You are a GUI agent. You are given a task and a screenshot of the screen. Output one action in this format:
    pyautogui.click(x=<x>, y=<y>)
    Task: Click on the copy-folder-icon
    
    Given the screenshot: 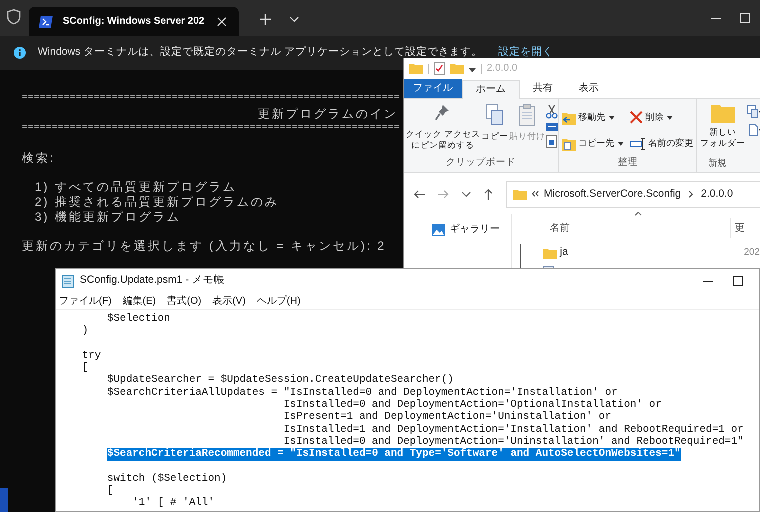 What is the action you would take?
    pyautogui.click(x=569, y=144)
    